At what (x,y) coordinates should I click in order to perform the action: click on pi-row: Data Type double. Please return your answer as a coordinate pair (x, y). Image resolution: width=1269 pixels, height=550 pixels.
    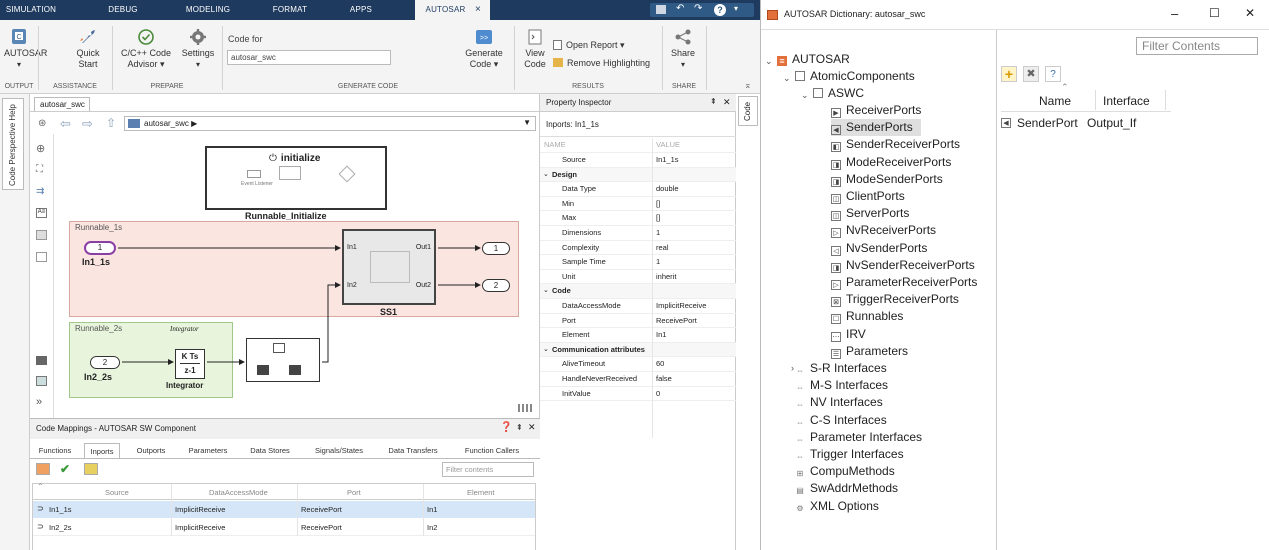
    Looking at the image, I should click on (638, 189).